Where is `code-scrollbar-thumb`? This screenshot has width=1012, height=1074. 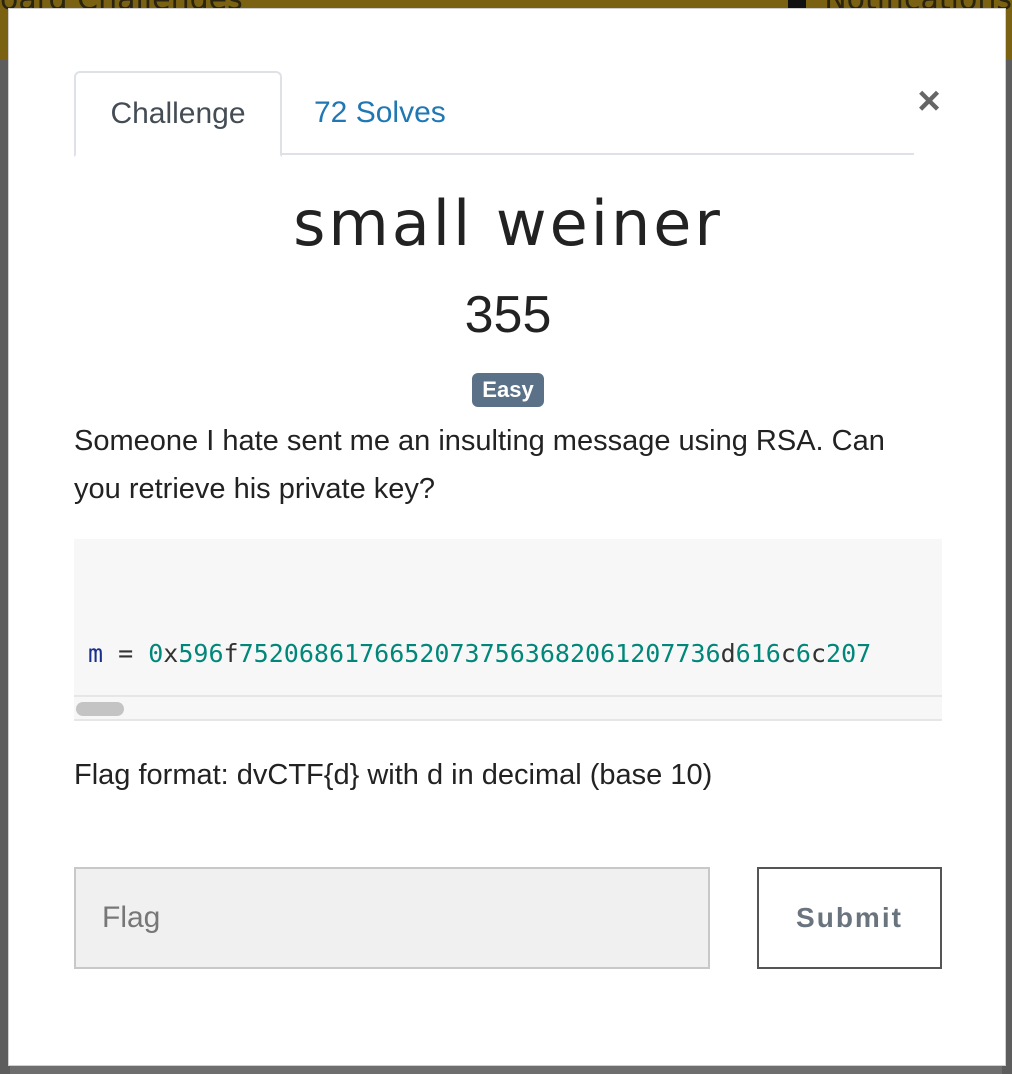 code-scrollbar-thumb is located at coordinates (100, 709).